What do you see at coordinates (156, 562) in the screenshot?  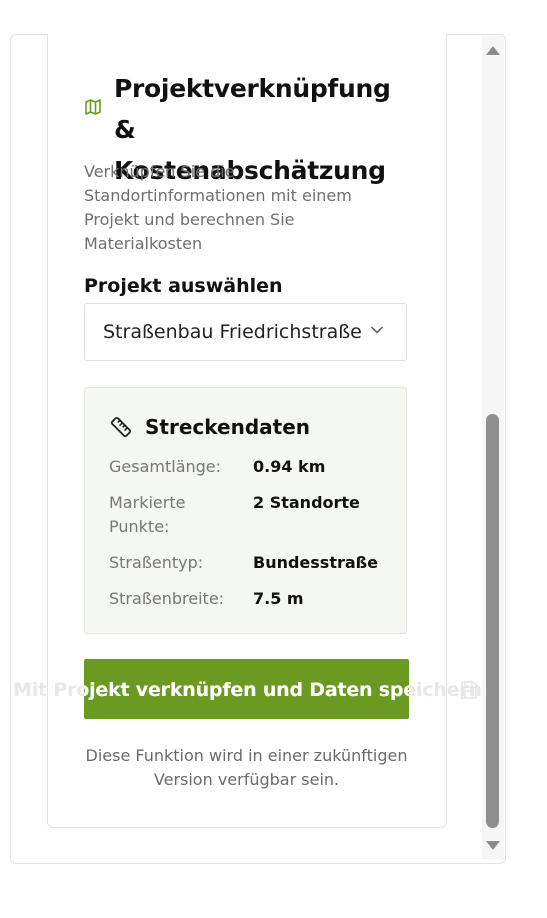 I see `route-row-label: Straßentyp:` at bounding box center [156, 562].